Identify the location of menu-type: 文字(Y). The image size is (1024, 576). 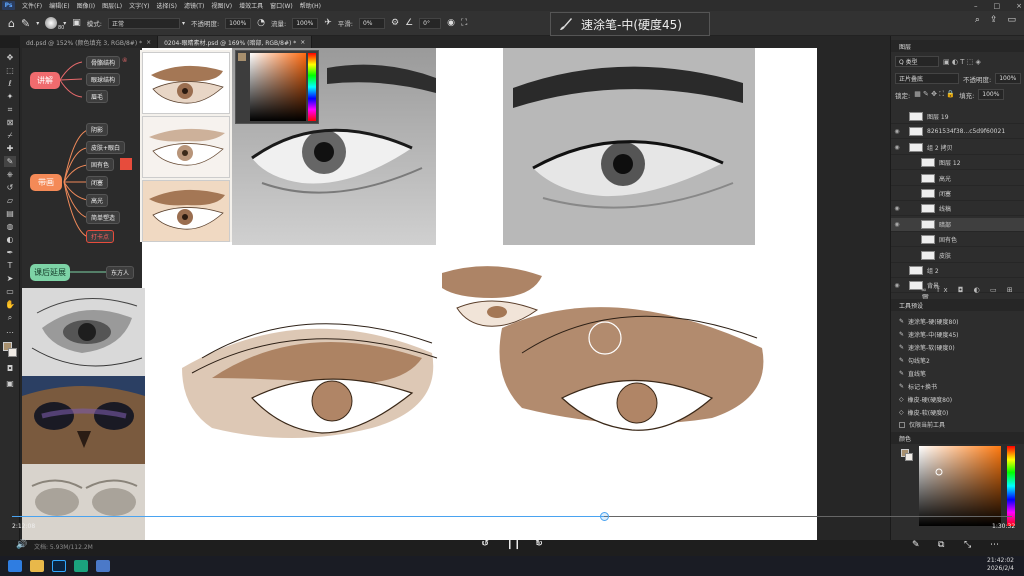
(139, 5).